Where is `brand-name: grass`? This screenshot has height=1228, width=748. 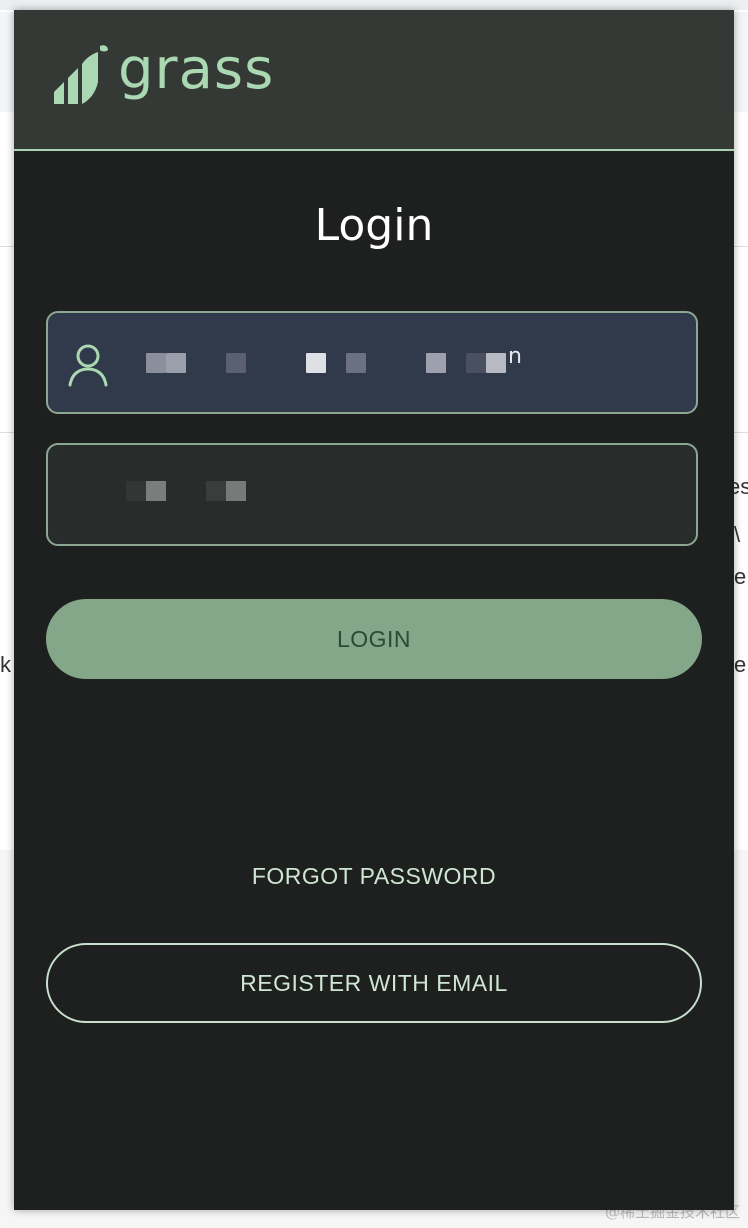
brand-name: grass is located at coordinates (196, 69).